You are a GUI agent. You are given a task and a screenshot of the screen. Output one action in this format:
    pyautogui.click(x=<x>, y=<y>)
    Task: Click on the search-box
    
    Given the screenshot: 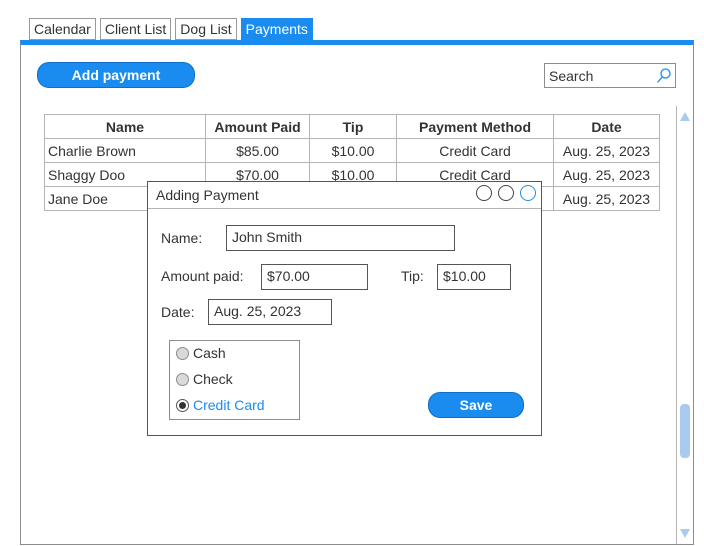 What is the action you would take?
    pyautogui.click(x=610, y=75)
    